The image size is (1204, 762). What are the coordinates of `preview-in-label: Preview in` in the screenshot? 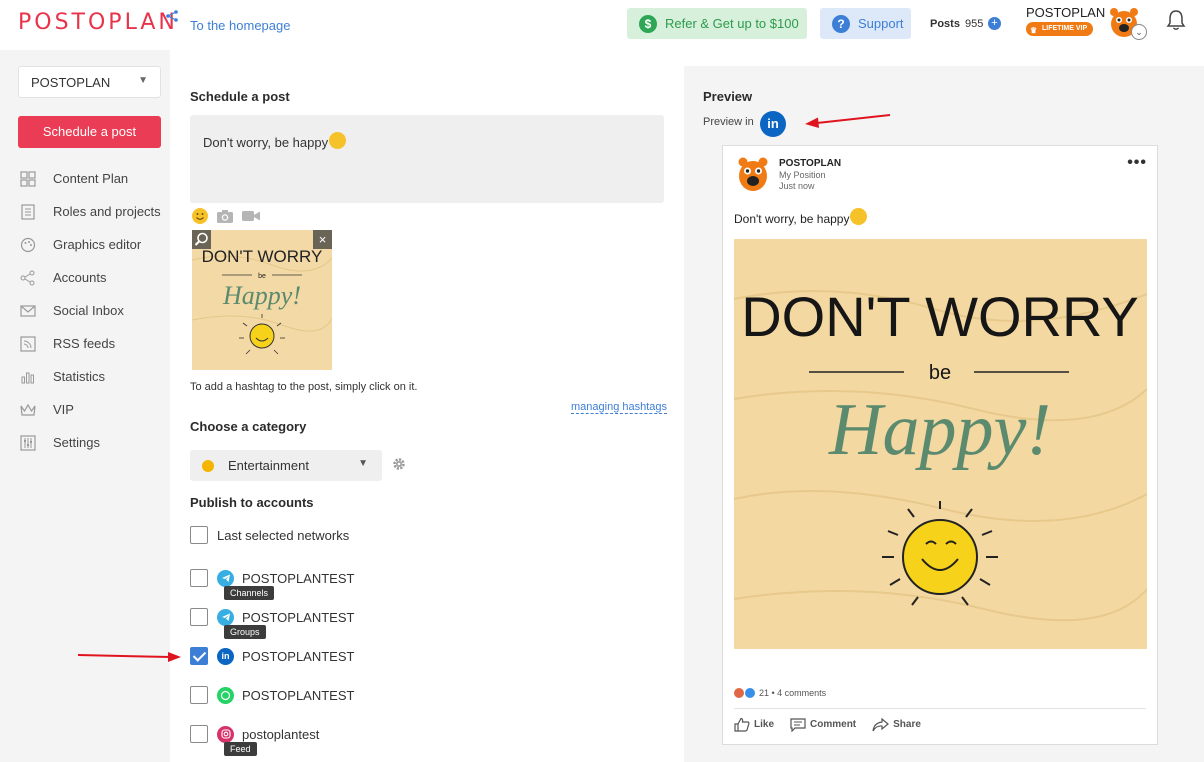 It's located at (728, 122).